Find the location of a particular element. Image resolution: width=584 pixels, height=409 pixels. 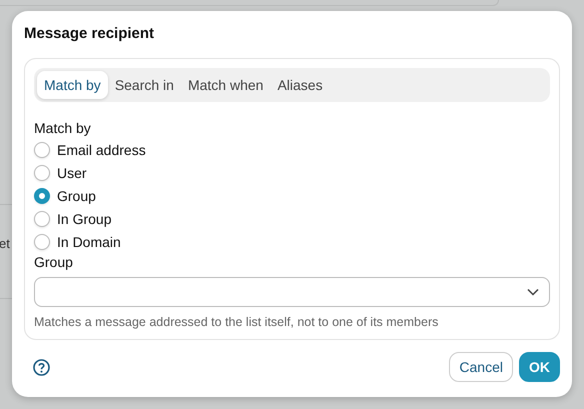

radio-label: In Domain is located at coordinates (89, 242).